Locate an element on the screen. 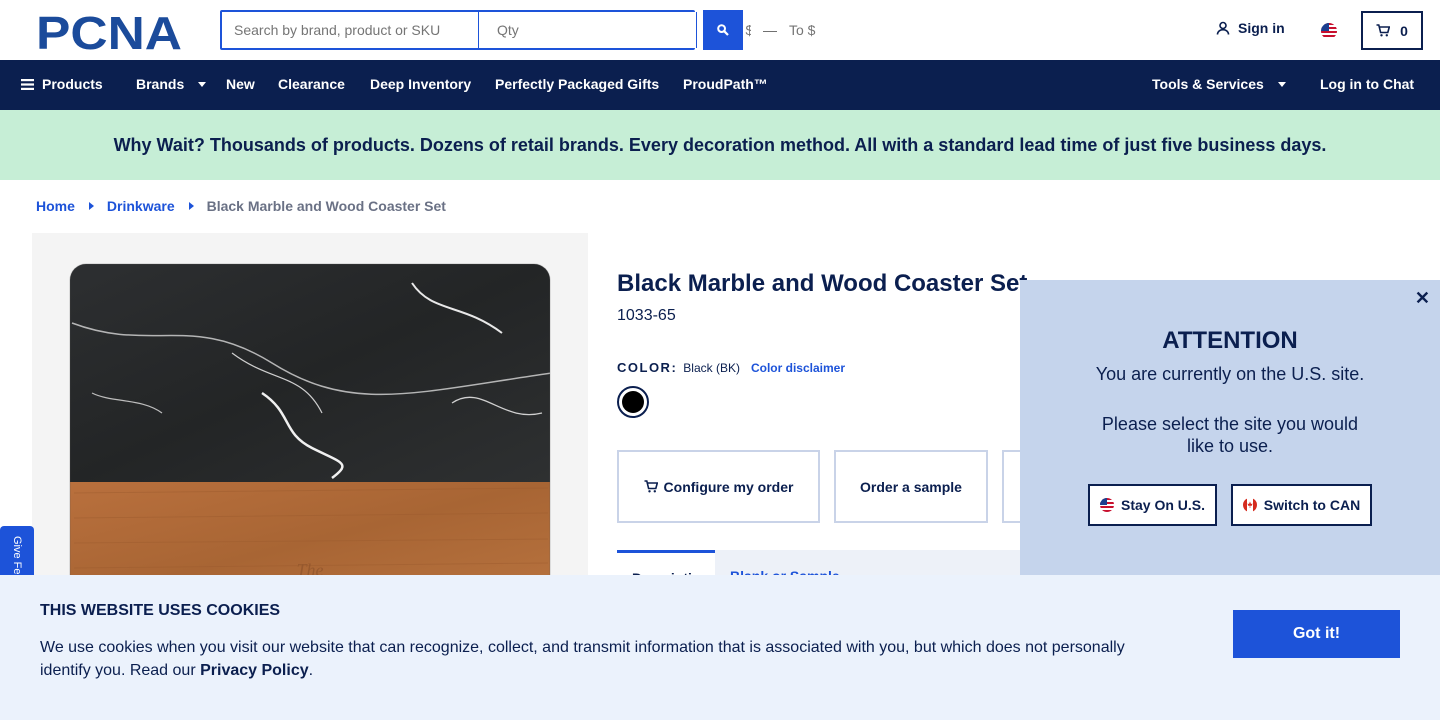 This screenshot has width=1440, height=720. canada-flag-icon is located at coordinates (1249, 505).